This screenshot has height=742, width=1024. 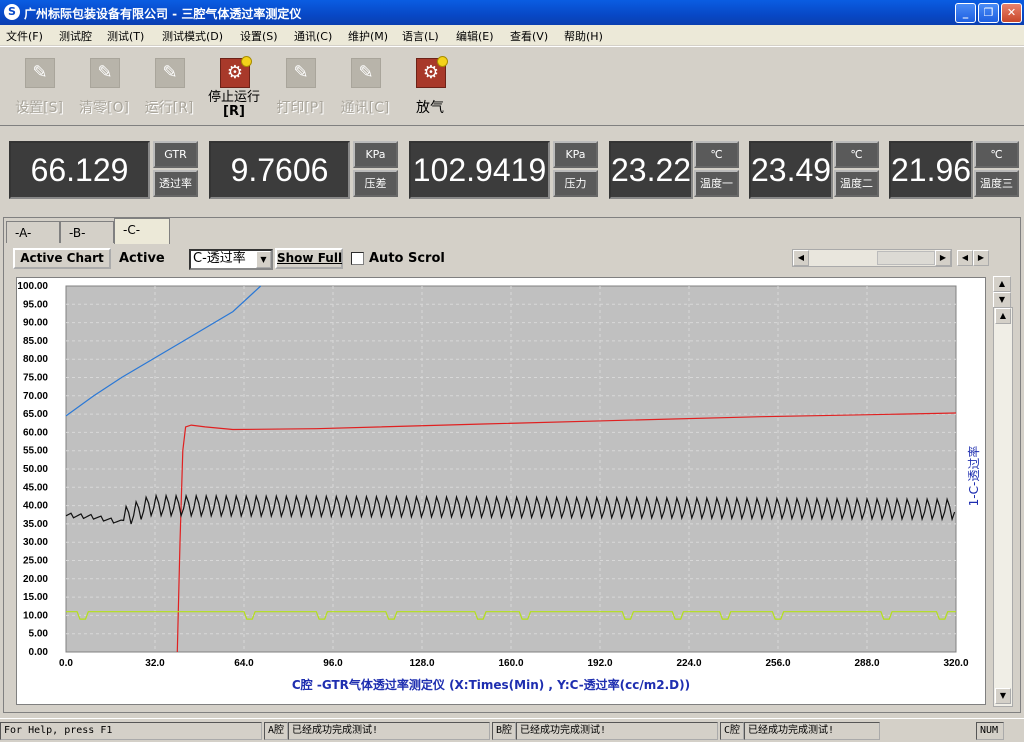 What do you see at coordinates (510, 663) in the screenshot?
I see `x-tick-label: 160.0` at bounding box center [510, 663].